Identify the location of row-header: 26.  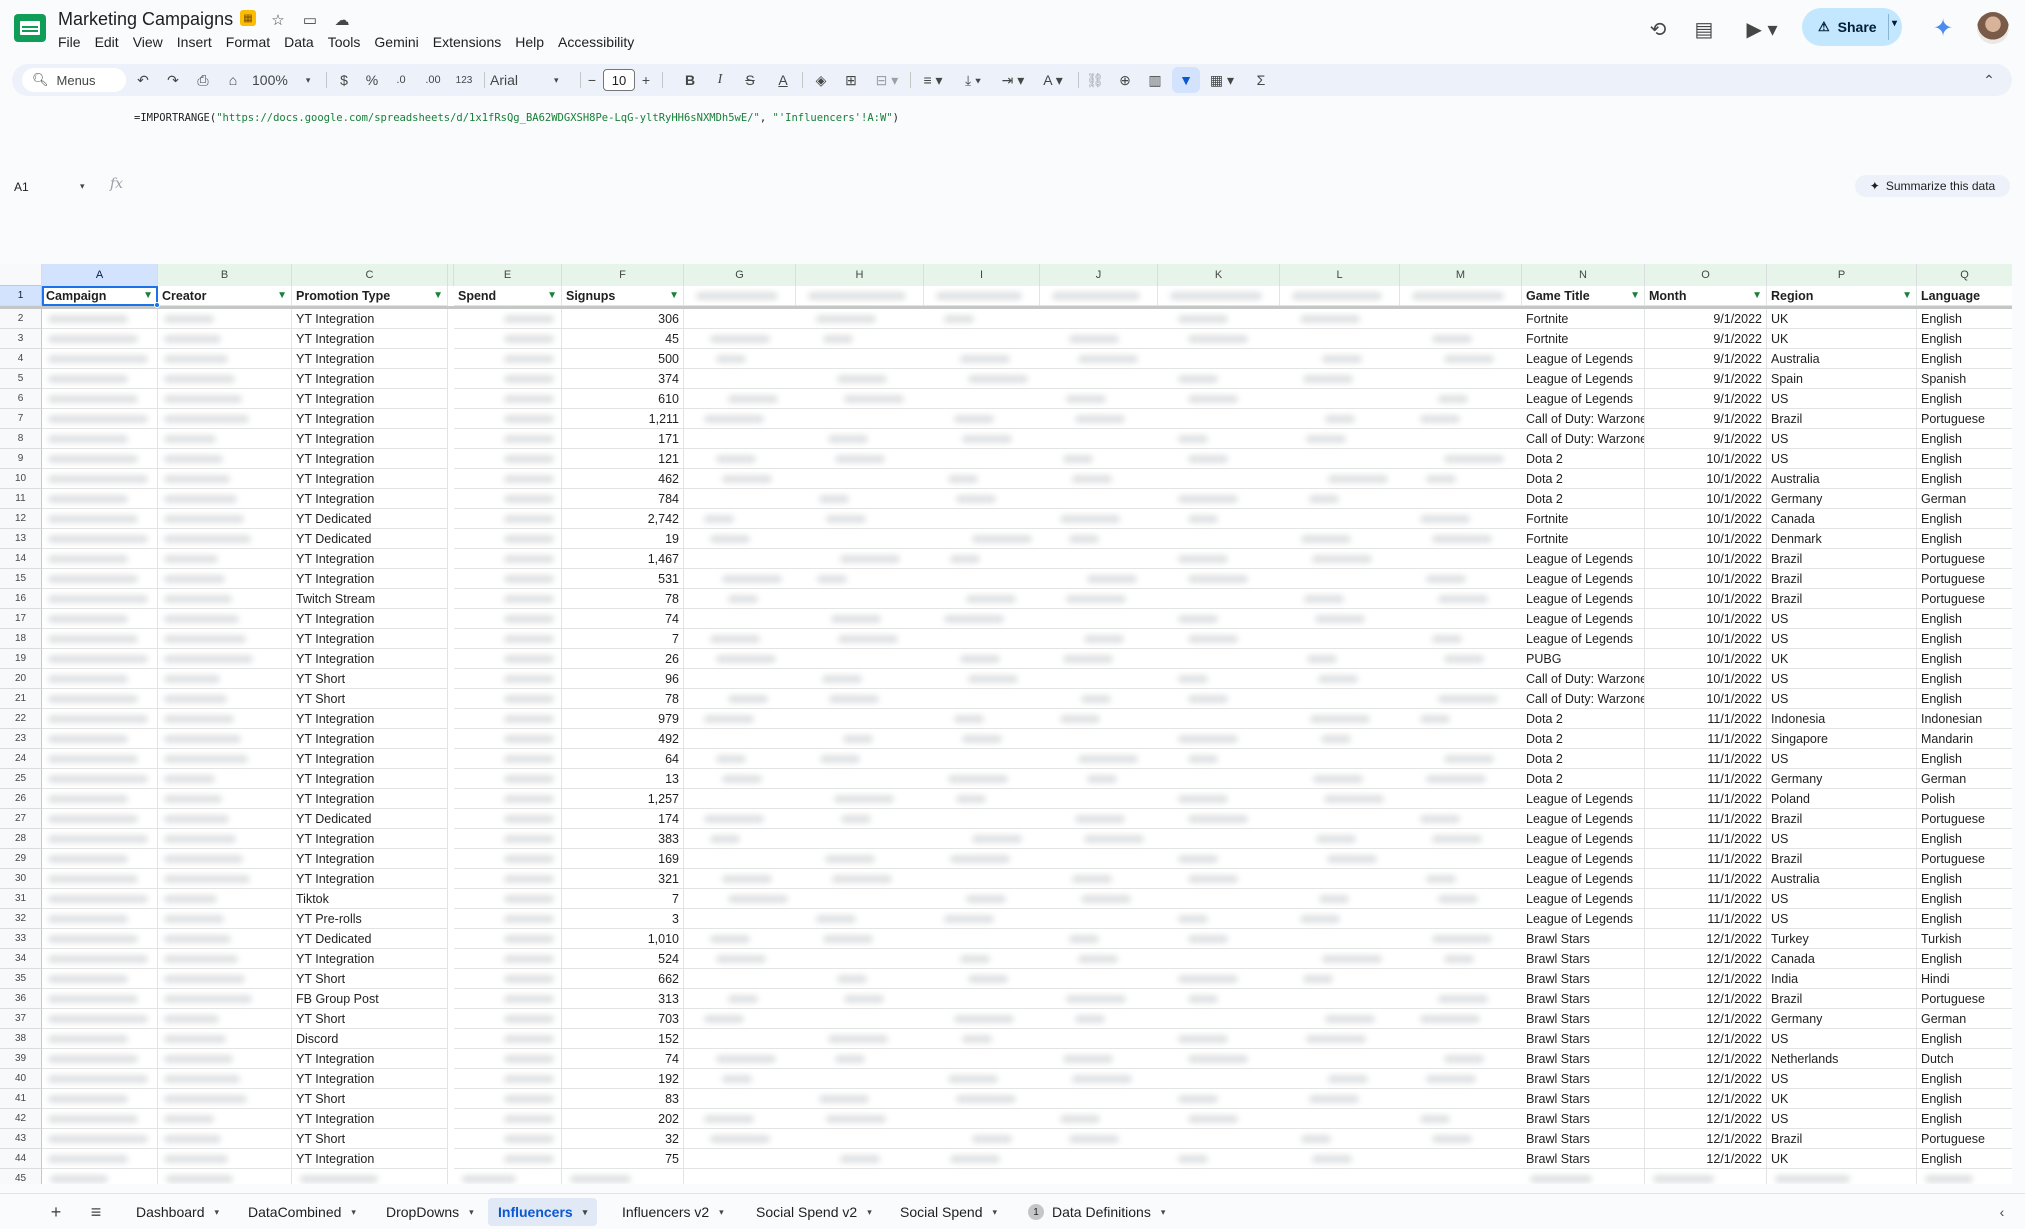
(21, 799).